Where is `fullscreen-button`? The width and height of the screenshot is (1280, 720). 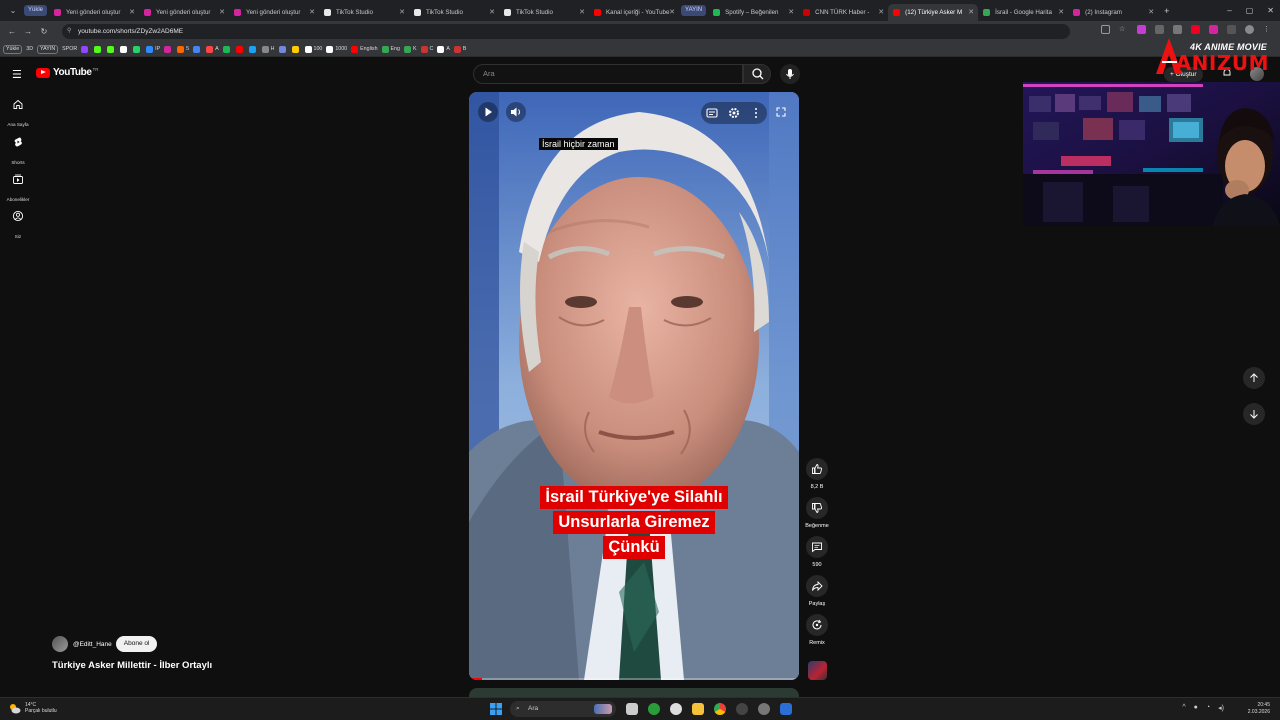
fullscreen-button is located at coordinates (781, 112).